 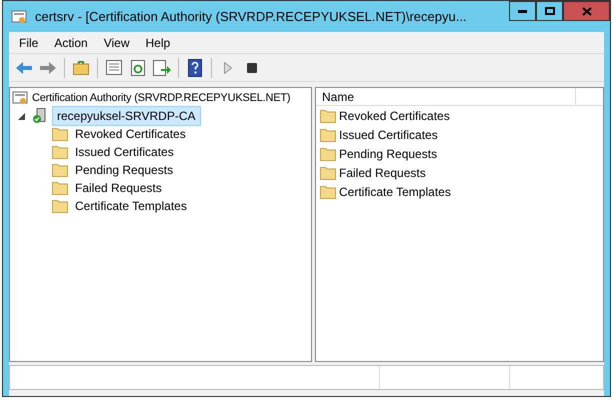 I want to click on tree-item: Certification Authority (SRVRDP.RECEPYUKSEL.NET), so click(x=161, y=98).